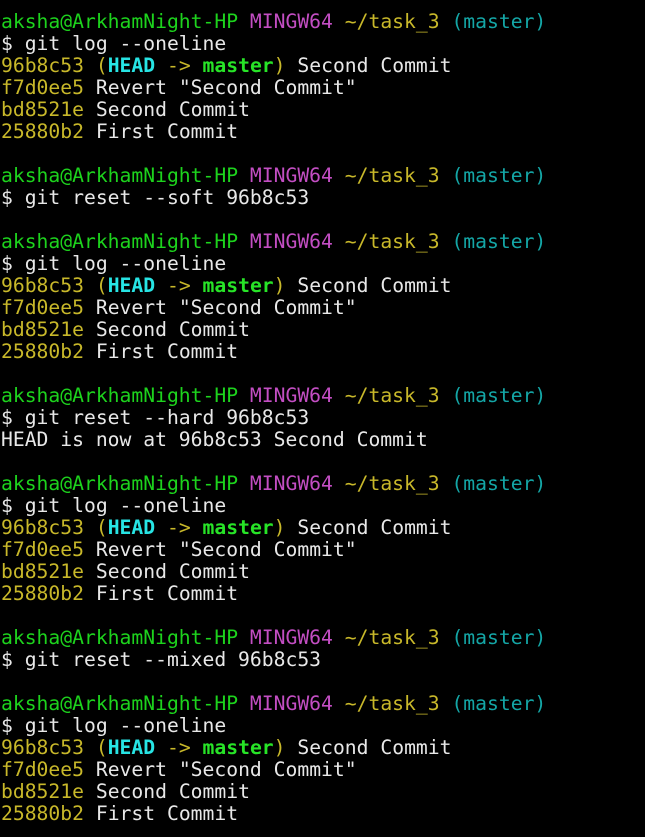  Describe the element at coordinates (155, 197) in the screenshot. I see `command-line: $ git reset --soft 96b8c53` at that location.